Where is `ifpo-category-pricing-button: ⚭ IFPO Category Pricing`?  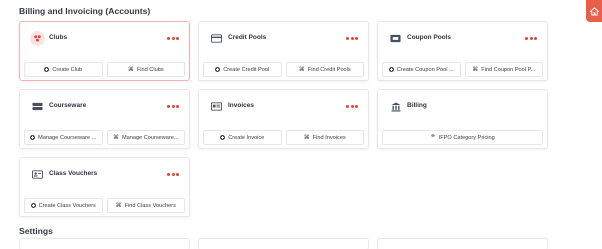 ifpo-category-pricing-button: ⚭ IFPO Category Pricing is located at coordinates (462, 137).